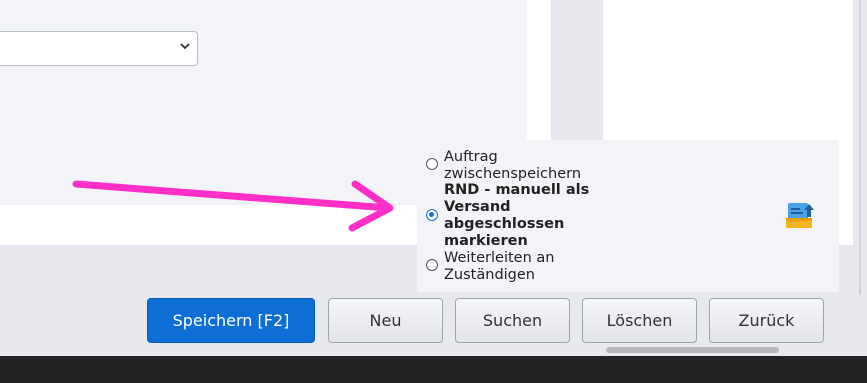 This screenshot has width=867, height=383. I want to click on right-panel, so click(728, 70).